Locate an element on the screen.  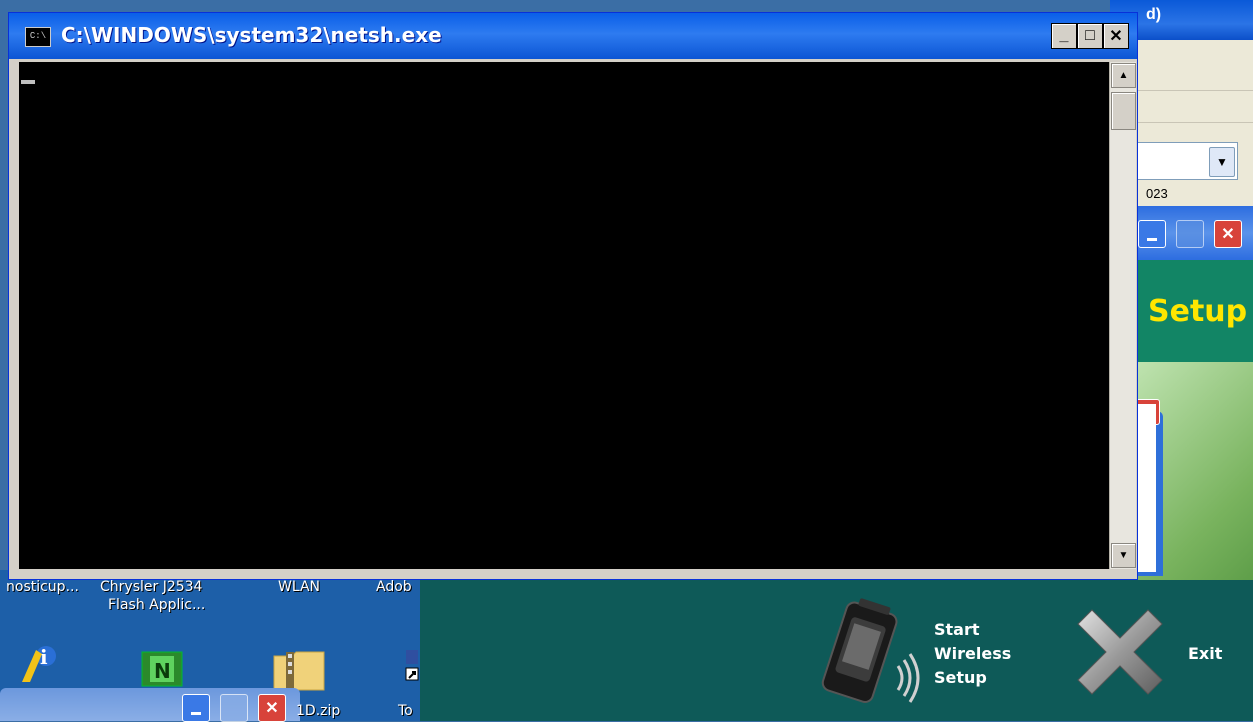
desktop-icon-label-chrysler: Chrysler J2534 is located at coordinates (151, 587).